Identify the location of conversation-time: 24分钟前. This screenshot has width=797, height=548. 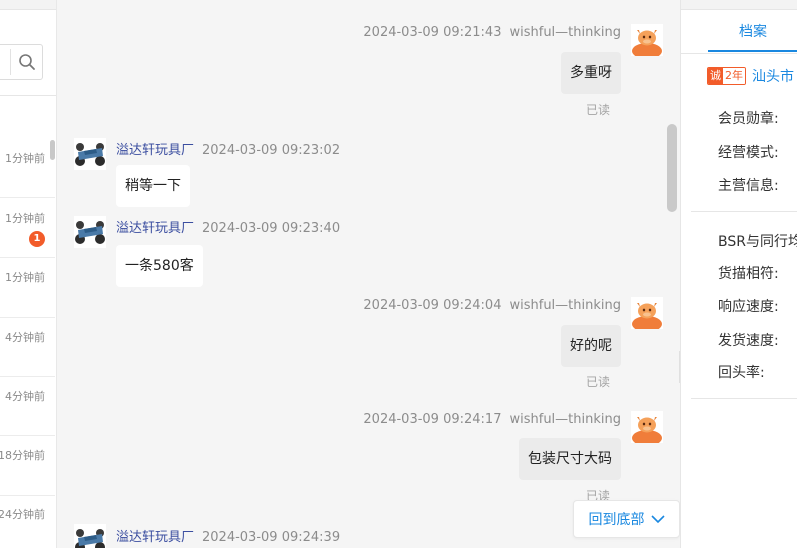
(22, 514).